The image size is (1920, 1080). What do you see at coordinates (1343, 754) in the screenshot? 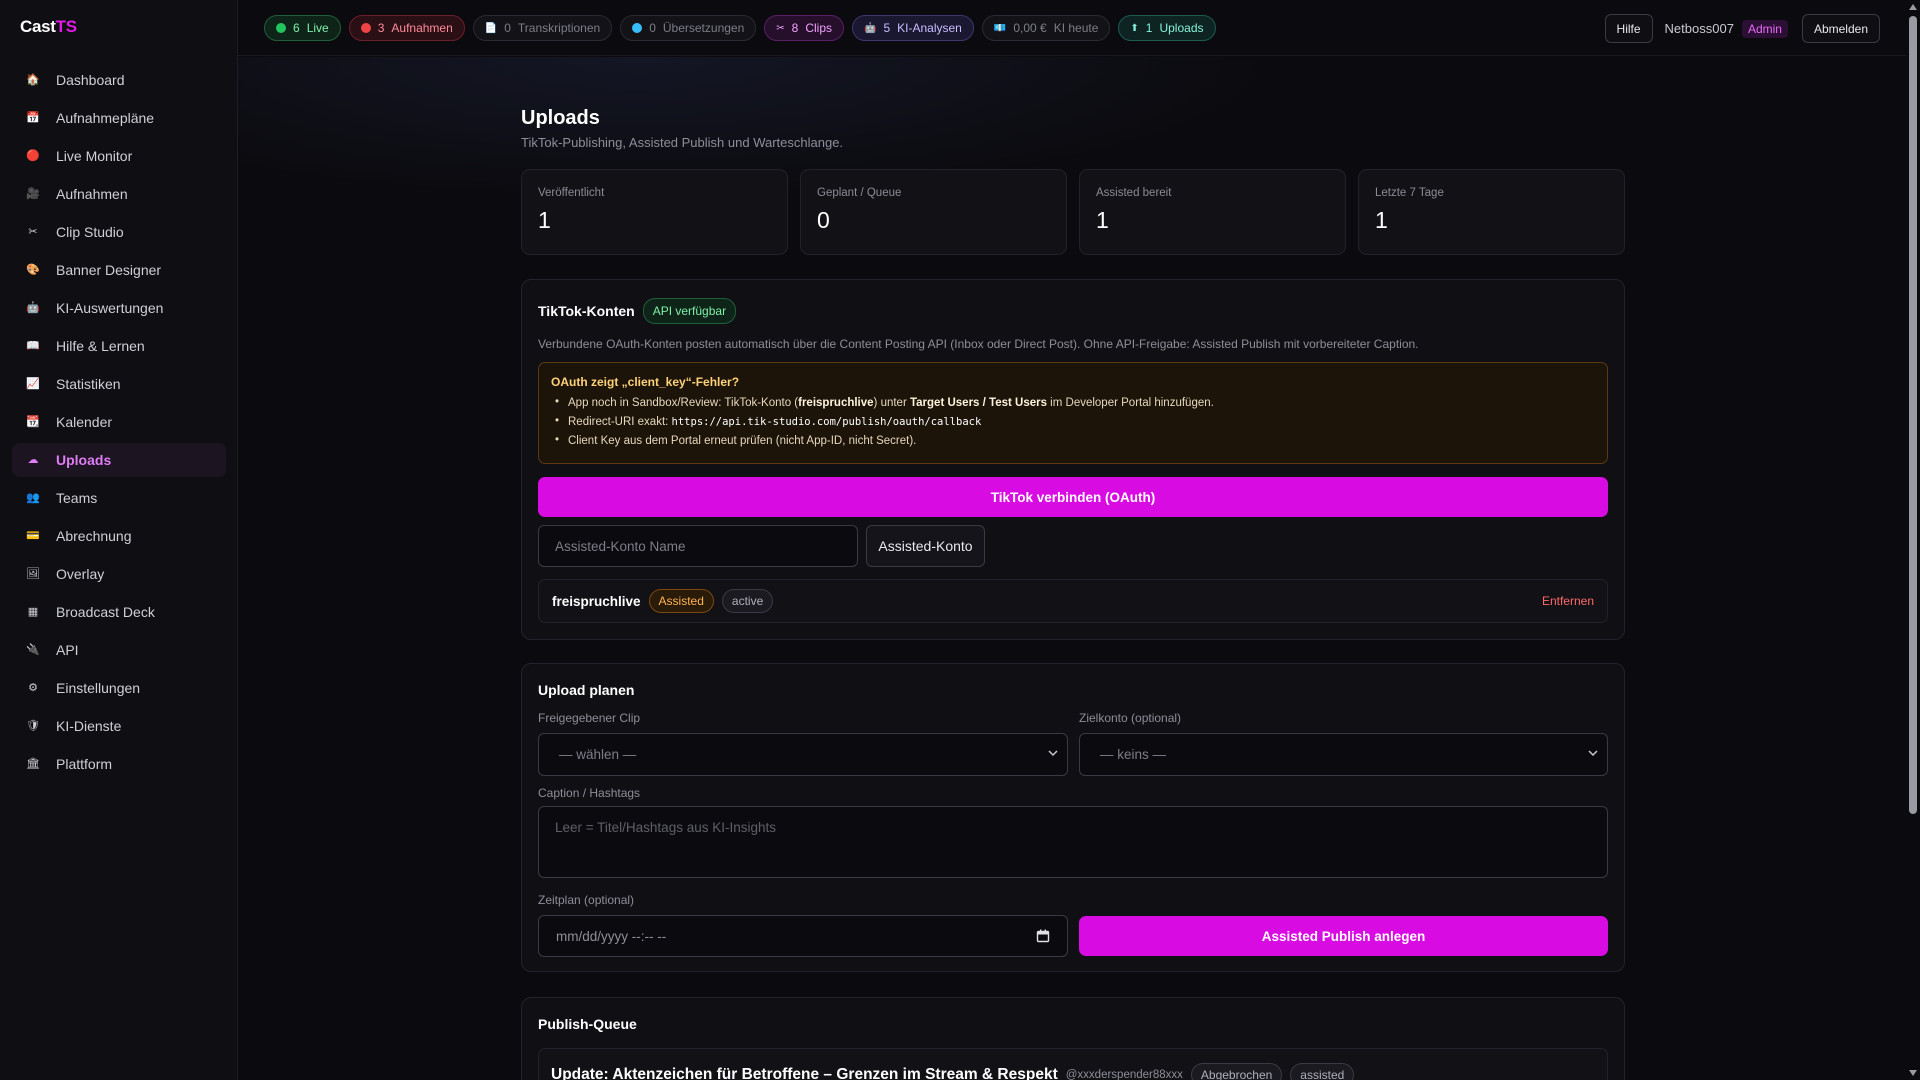
I see `target-account-select: — keins —` at bounding box center [1343, 754].